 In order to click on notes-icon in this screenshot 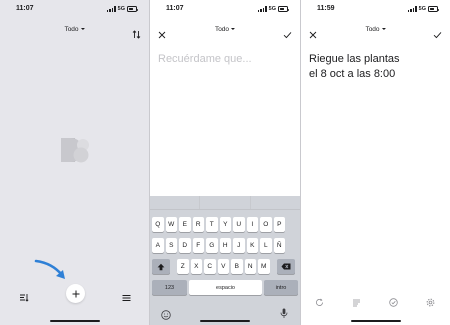, I will do `click(356, 303)`.